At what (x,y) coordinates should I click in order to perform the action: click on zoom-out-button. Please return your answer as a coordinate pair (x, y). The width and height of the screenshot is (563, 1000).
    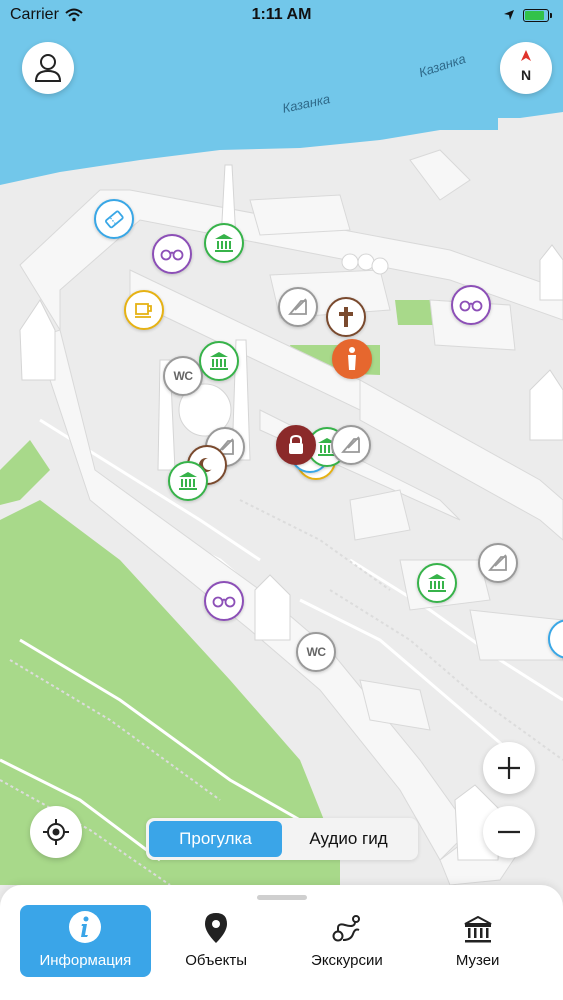
    Looking at the image, I should click on (509, 832).